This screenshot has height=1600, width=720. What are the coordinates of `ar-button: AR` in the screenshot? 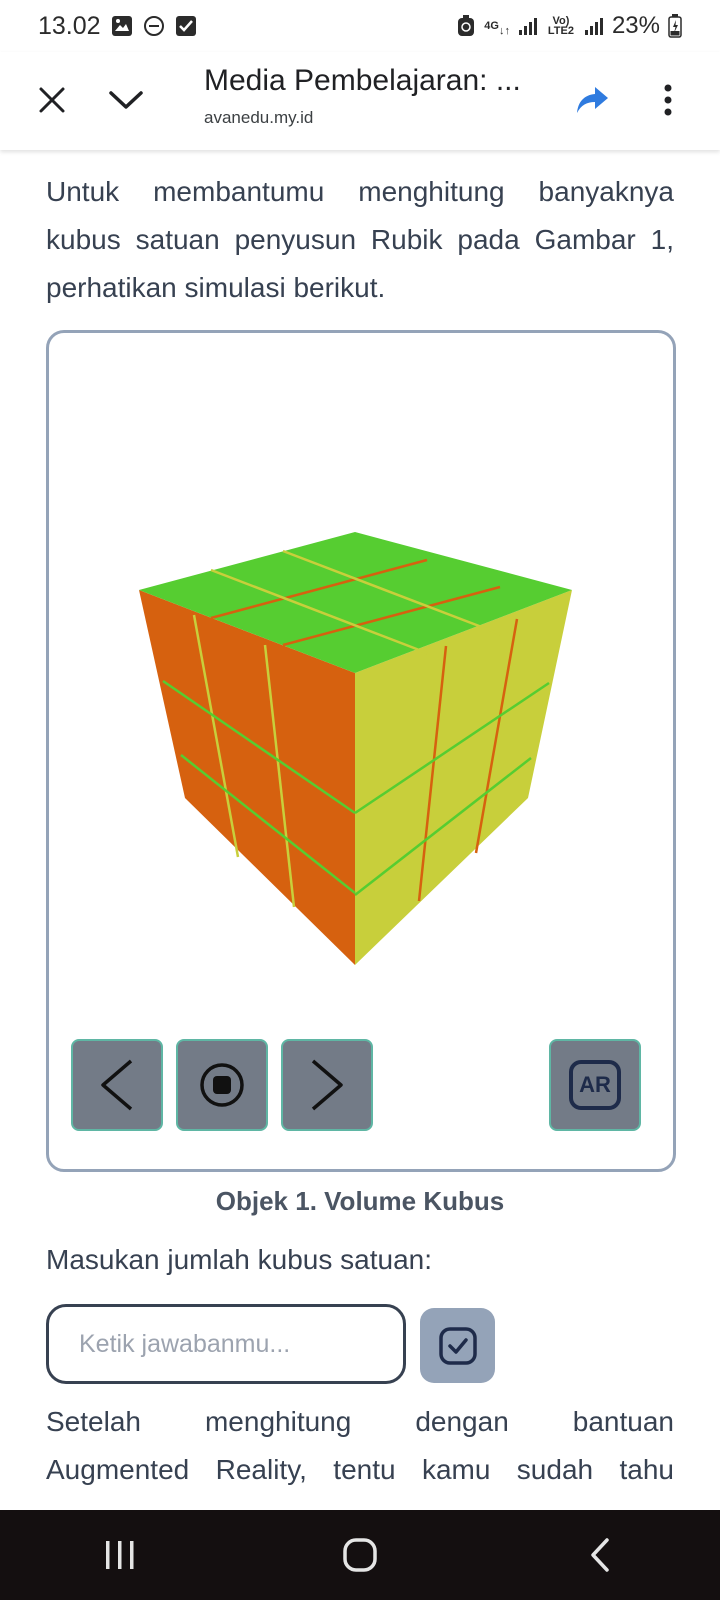 It's located at (595, 1085).